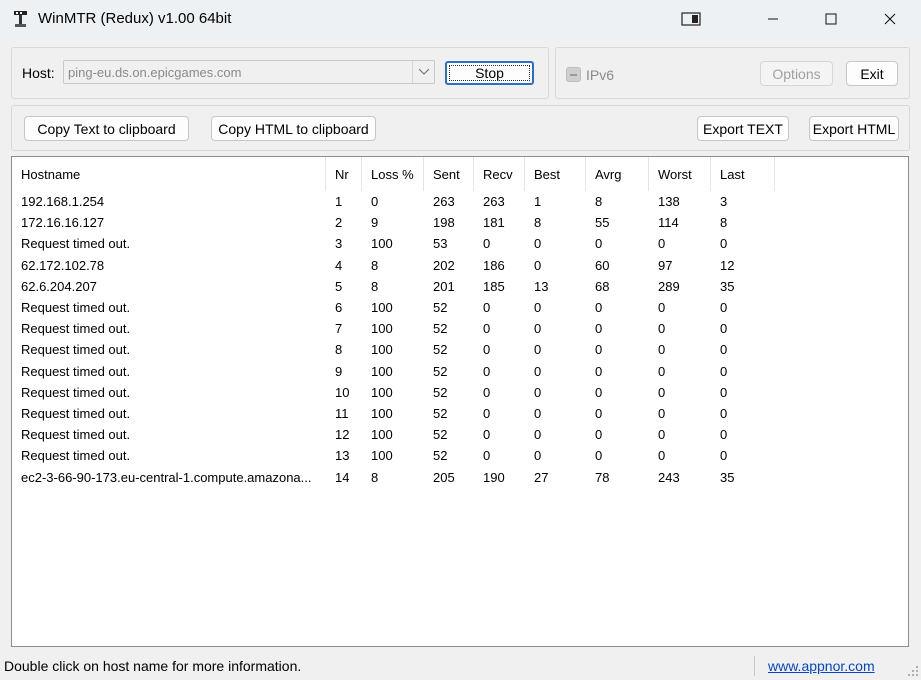 The height and width of the screenshot is (680, 921). I want to click on column-header: Loss %, so click(393, 174).